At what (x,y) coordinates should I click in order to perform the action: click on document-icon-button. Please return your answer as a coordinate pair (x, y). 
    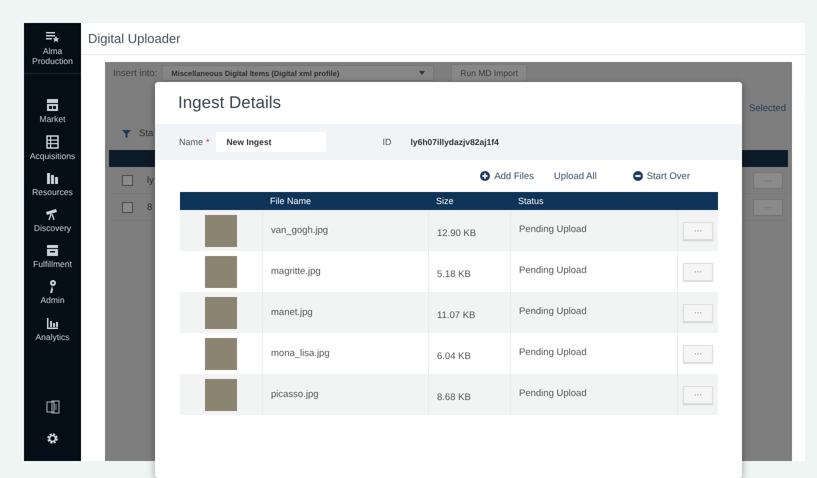
    Looking at the image, I should click on (53, 407).